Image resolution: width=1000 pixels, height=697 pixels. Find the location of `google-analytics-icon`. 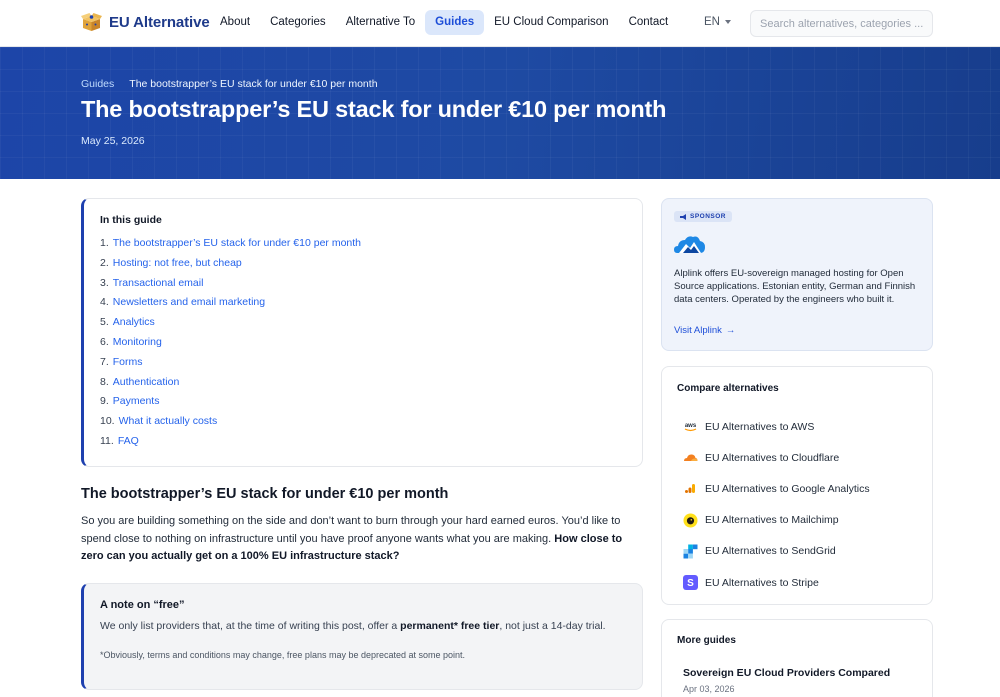

google-analytics-icon is located at coordinates (690, 488).